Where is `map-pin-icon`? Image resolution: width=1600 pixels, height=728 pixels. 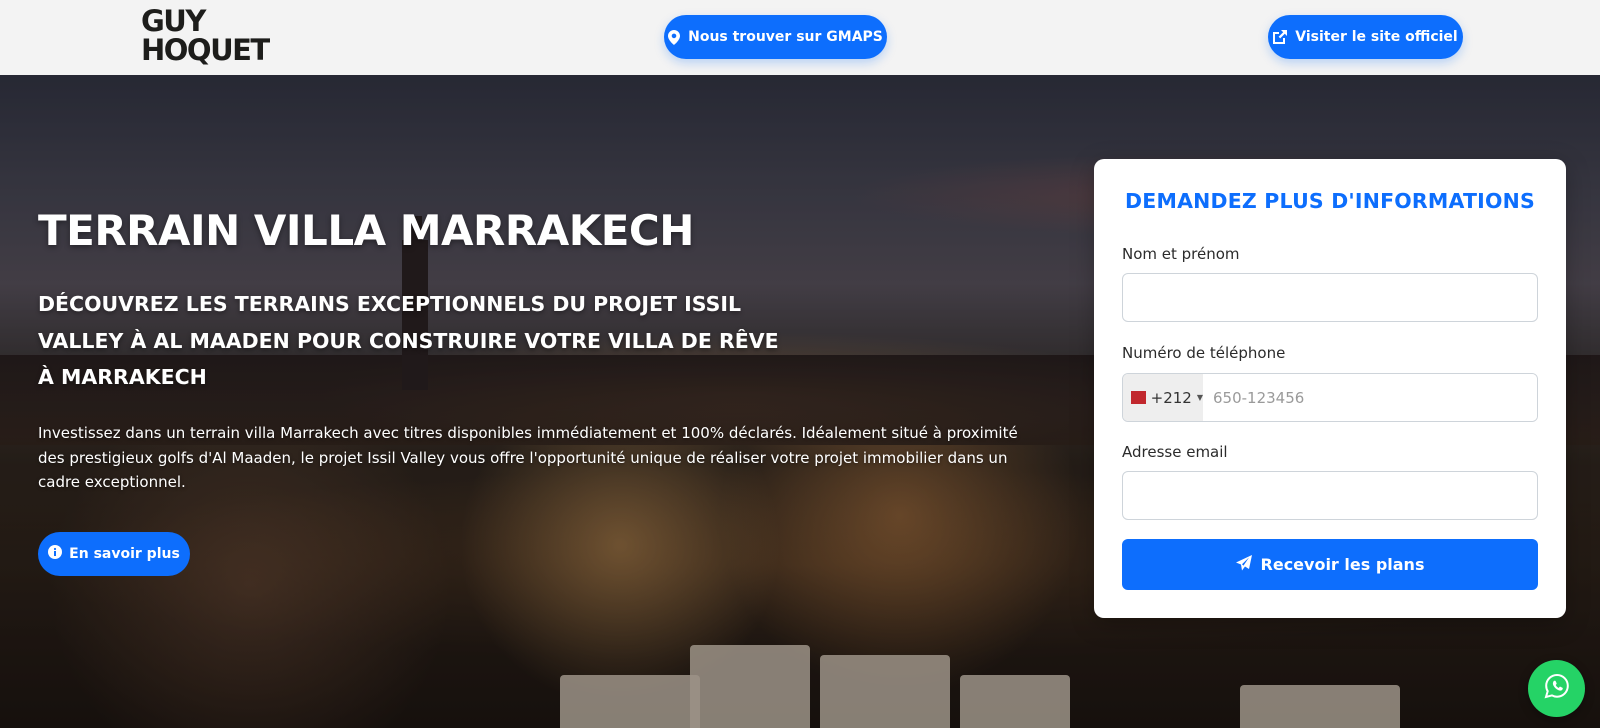
map-pin-icon is located at coordinates (674, 37).